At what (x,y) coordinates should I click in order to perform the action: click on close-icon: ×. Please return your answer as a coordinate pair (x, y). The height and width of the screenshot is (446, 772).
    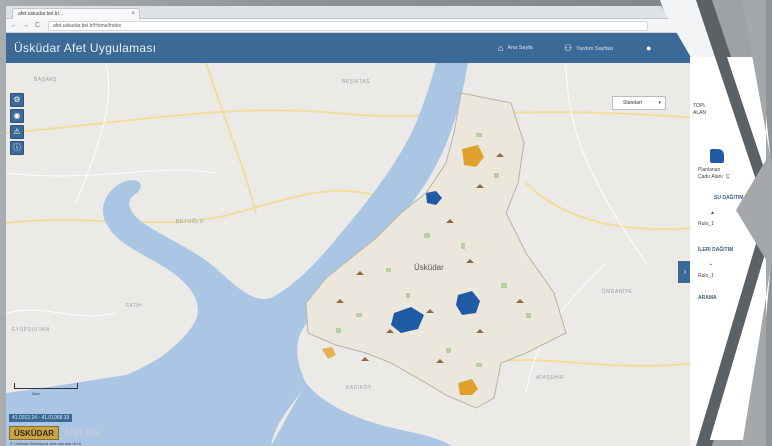
    Looking at the image, I should click on (133, 14).